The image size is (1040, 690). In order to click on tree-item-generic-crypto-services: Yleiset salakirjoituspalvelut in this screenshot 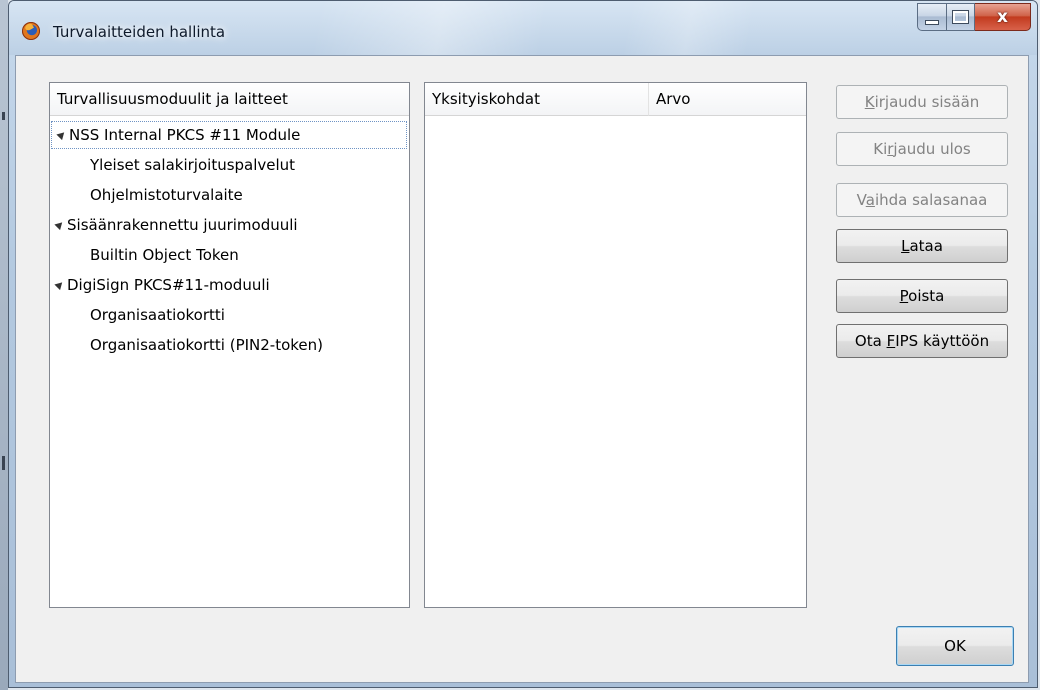, I will do `click(229, 165)`.